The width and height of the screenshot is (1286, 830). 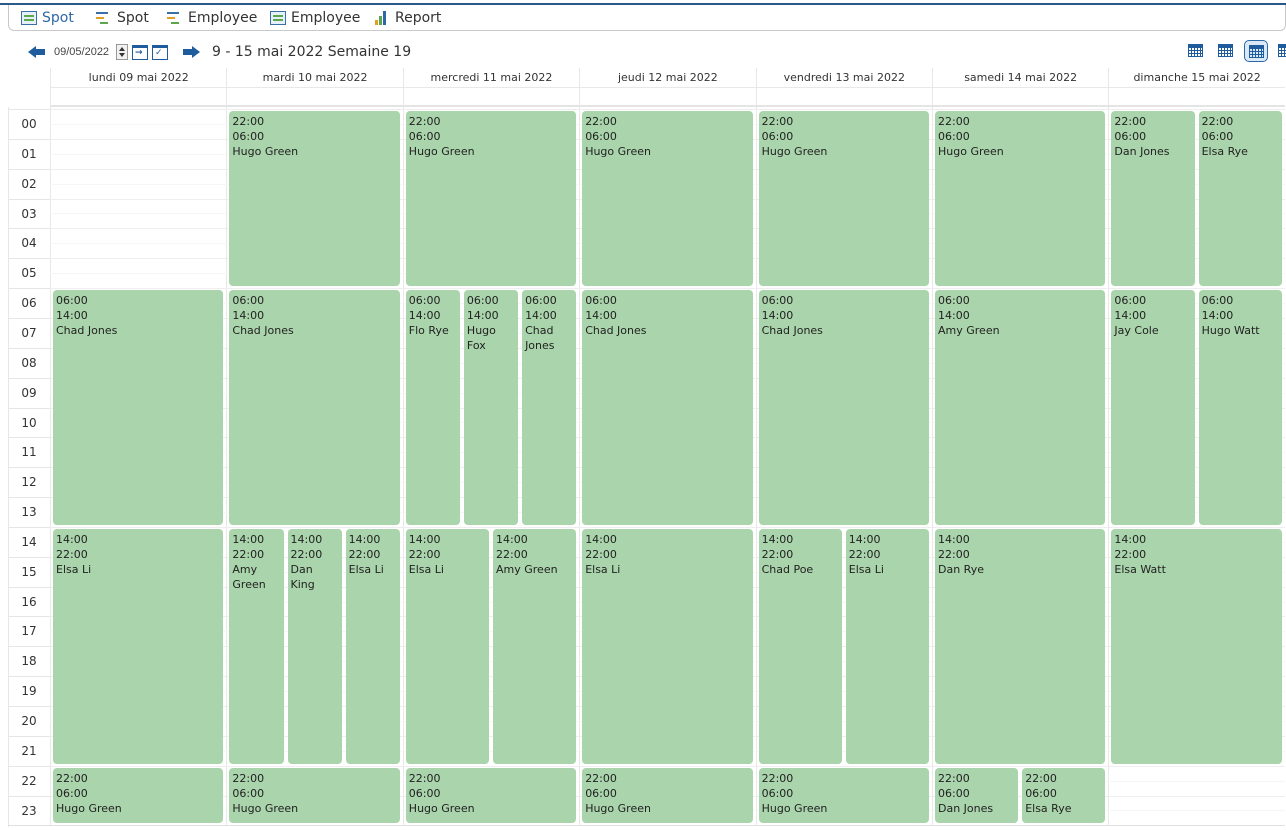 I want to click on shift-event: 14:00 22:00 Dan Rye, so click(x=1020, y=646).